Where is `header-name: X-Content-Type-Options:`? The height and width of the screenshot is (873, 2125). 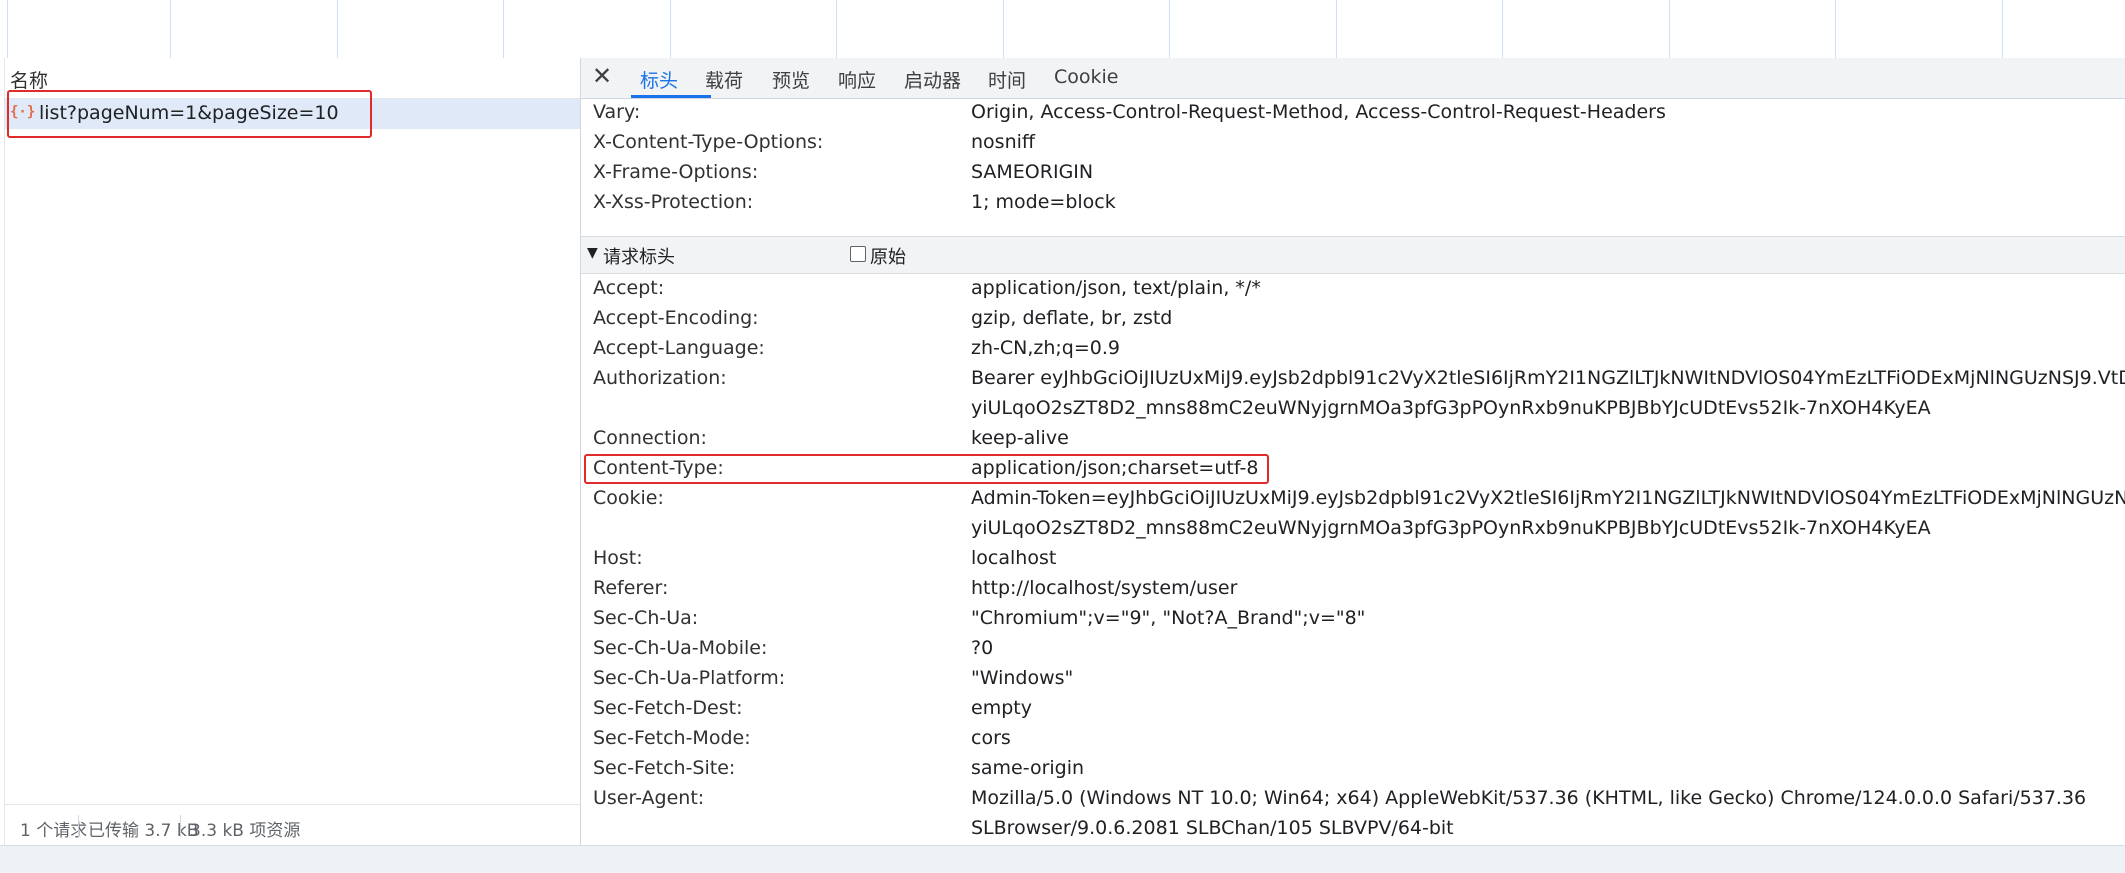 header-name: X-Content-Type-Options: is located at coordinates (708, 142).